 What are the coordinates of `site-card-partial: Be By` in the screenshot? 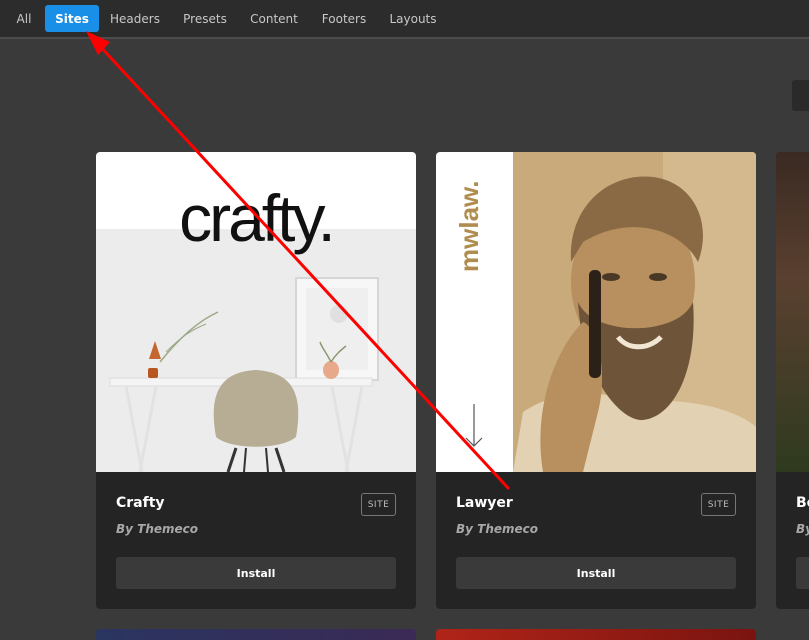 It's located at (792, 380).